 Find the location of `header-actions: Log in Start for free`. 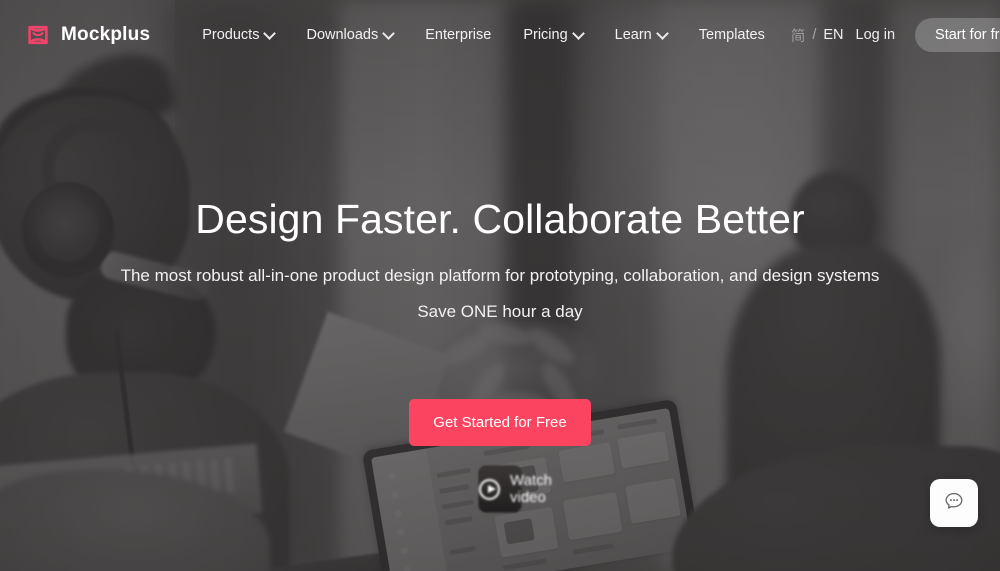

header-actions: Log in Start for free is located at coordinates (922, 35).